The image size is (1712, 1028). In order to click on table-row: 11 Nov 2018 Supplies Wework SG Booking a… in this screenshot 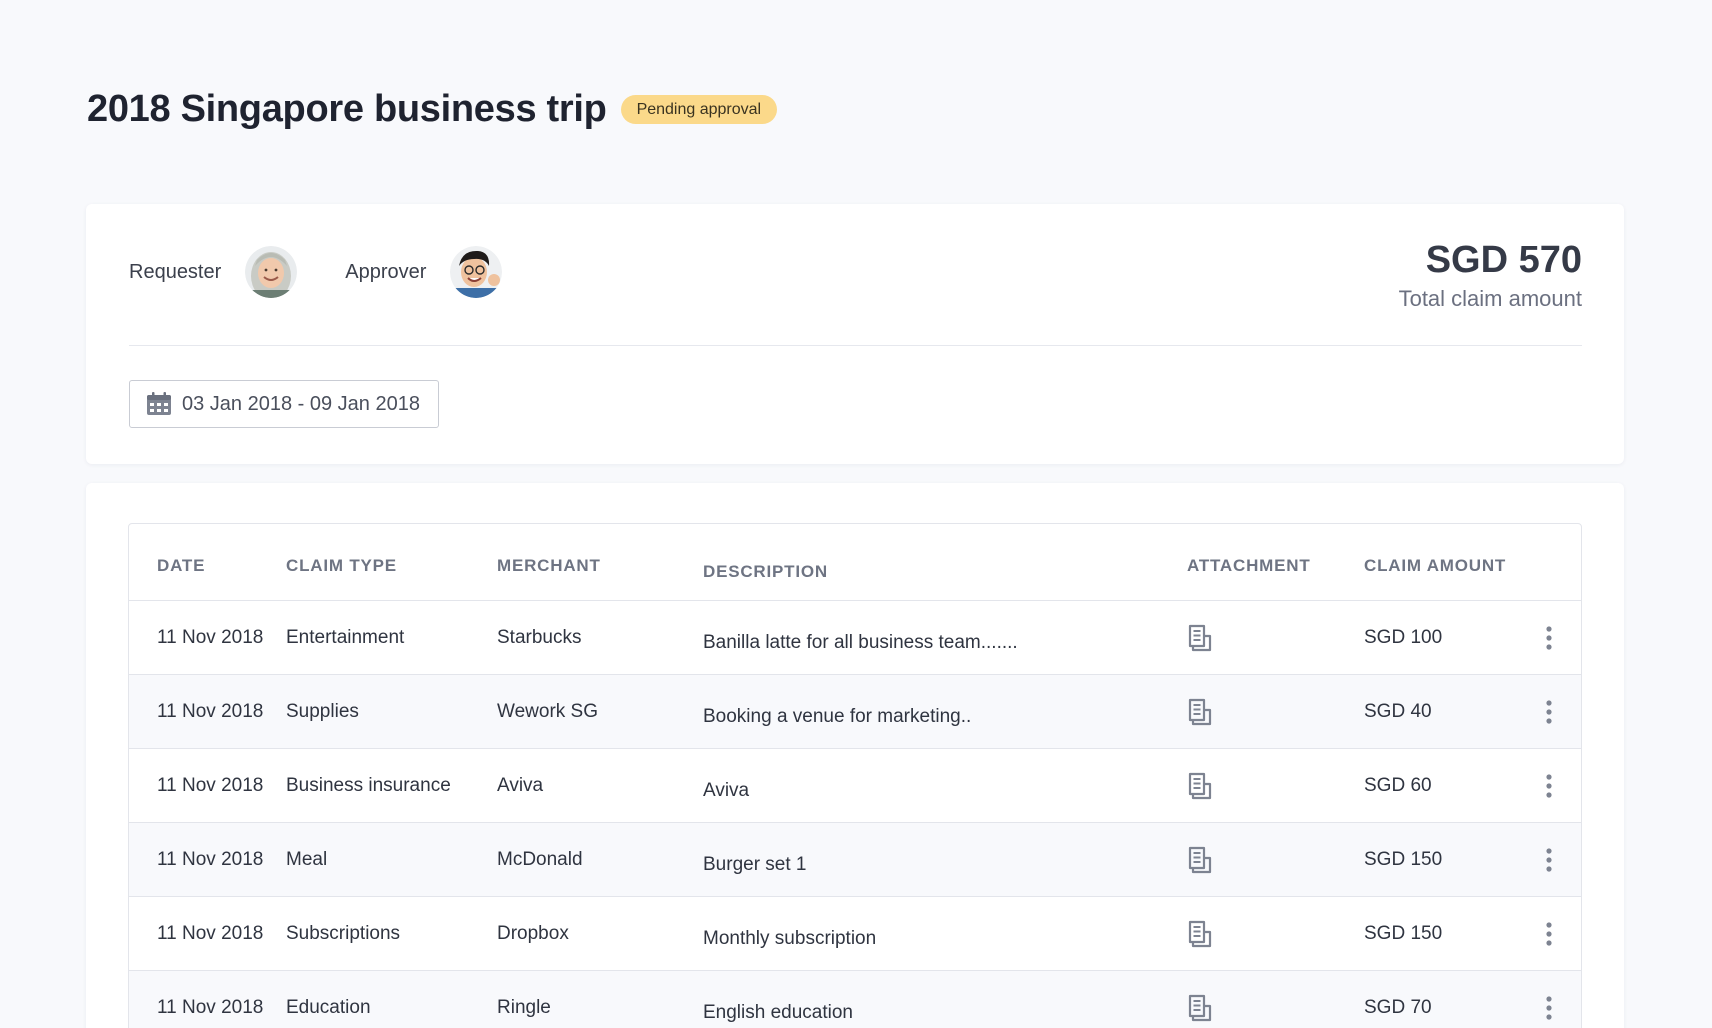, I will do `click(855, 712)`.